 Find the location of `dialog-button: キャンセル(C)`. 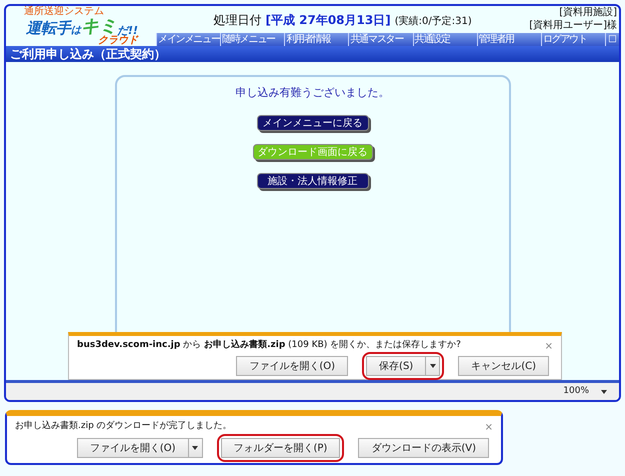

dialog-button: キャンセル(C) is located at coordinates (503, 366).